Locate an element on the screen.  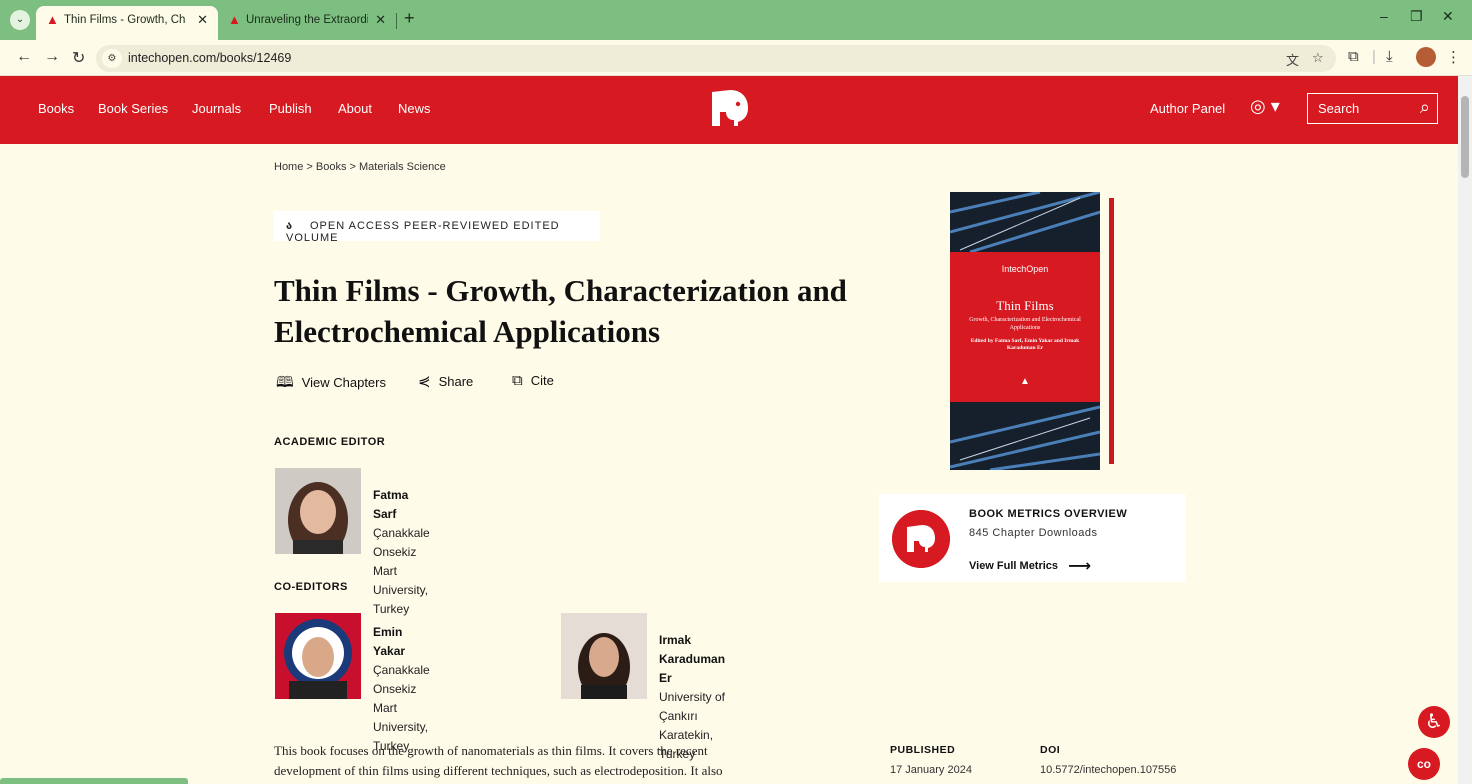
page-scrollbar is located at coordinates (1465, 430).